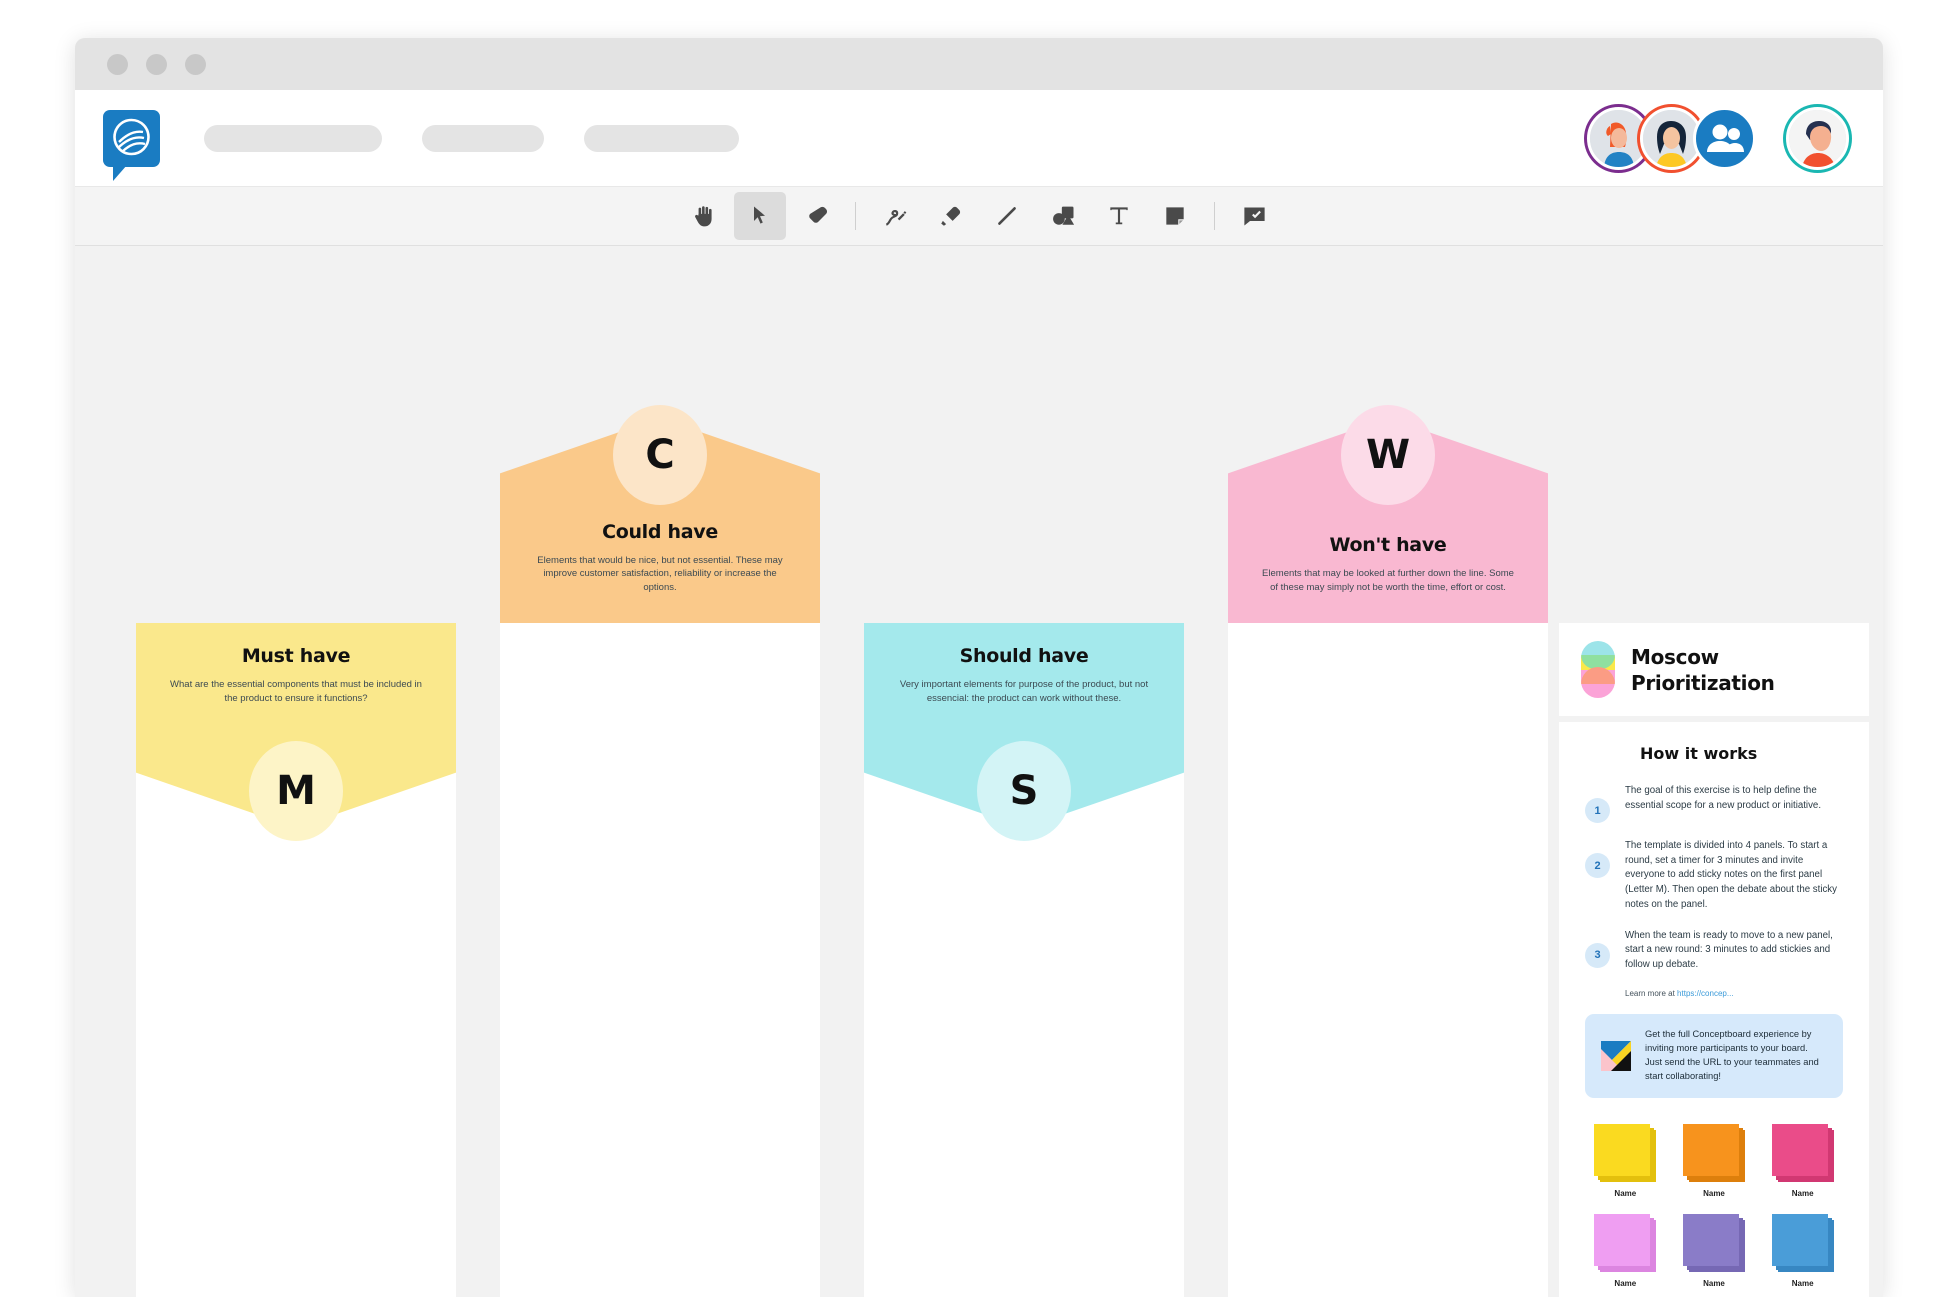 This screenshot has height=1297, width=1945. I want to click on panel-letter: M, so click(296, 791).